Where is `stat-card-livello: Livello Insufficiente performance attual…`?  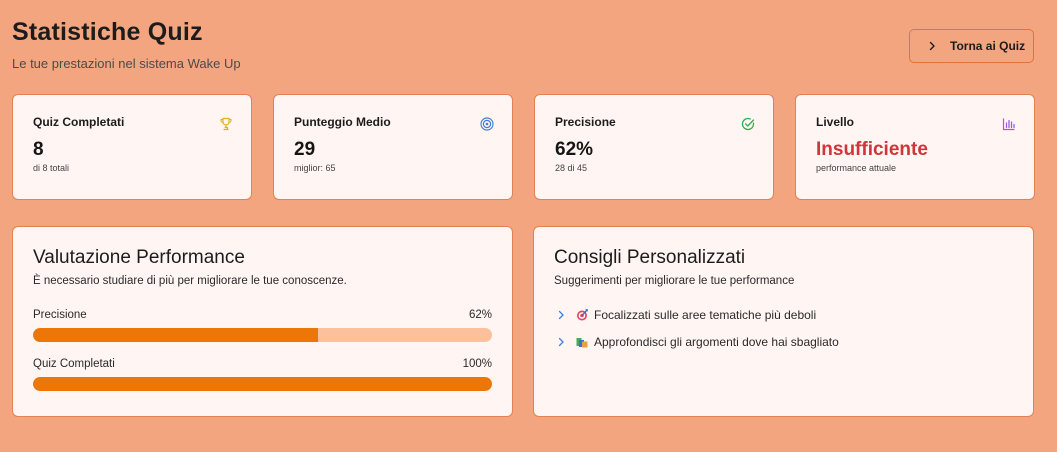
stat-card-livello: Livello Insufficiente performance attual… is located at coordinates (915, 147).